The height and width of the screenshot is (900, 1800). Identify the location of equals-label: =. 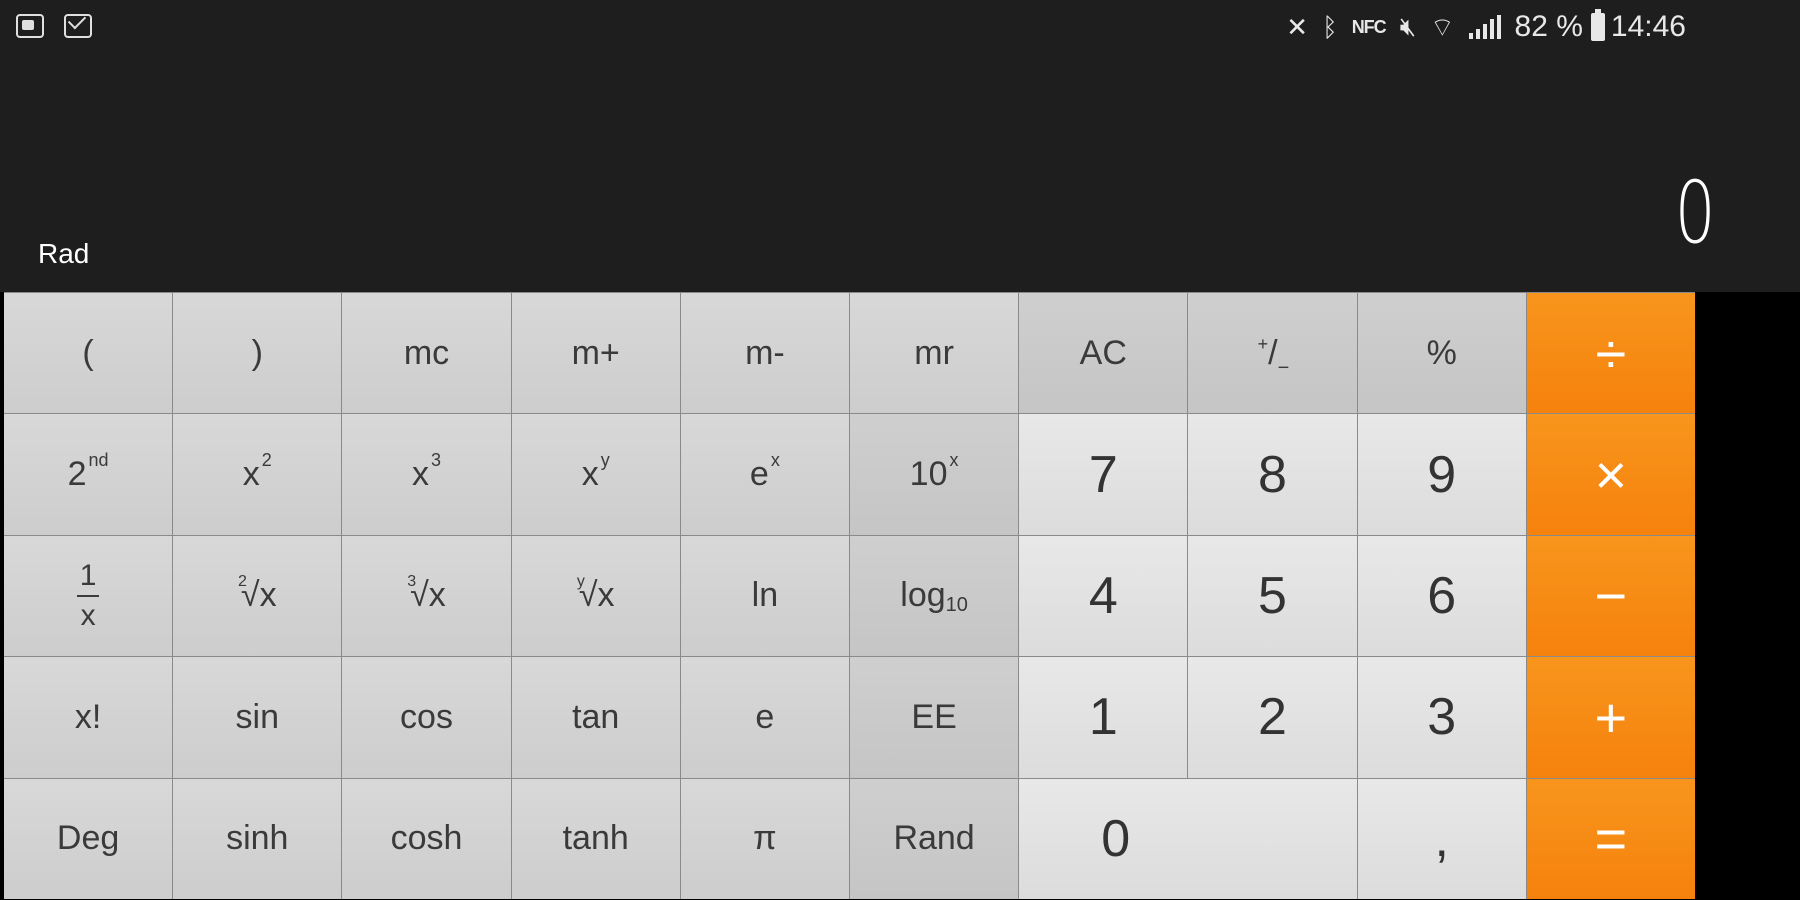
(1611, 839).